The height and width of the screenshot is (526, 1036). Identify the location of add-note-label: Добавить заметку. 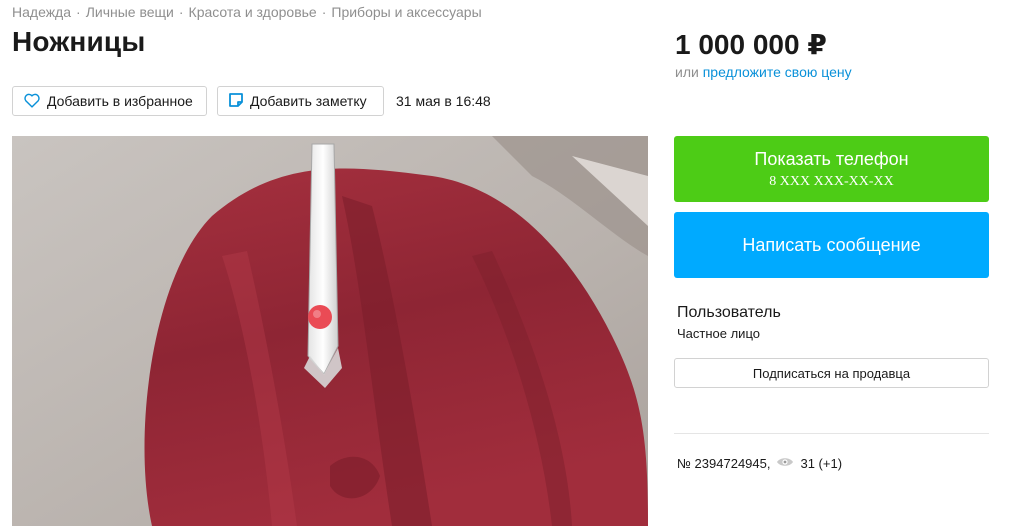
(308, 101).